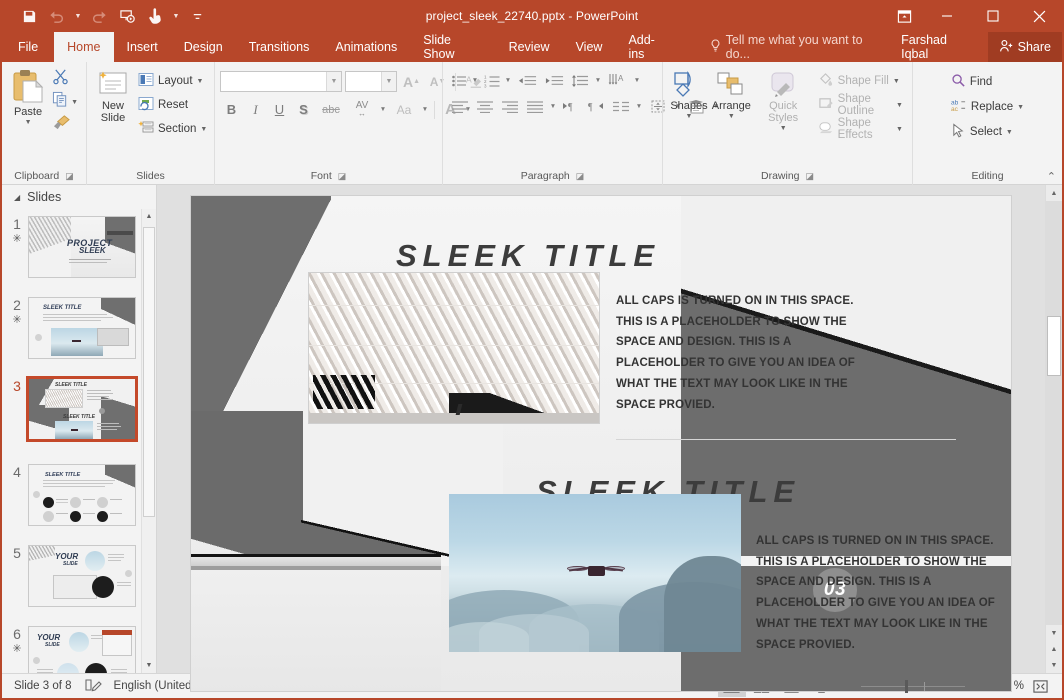 This screenshot has height=700, width=1064. Describe the element at coordinates (155, 16) in the screenshot. I see `touch-mode-icon` at that location.